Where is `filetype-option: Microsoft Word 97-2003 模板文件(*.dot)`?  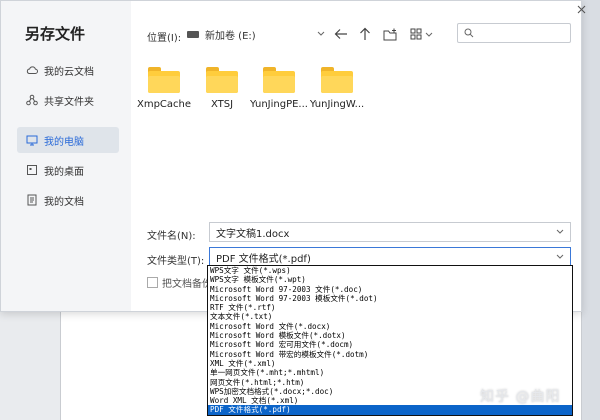 filetype-option: Microsoft Word 97-2003 模板文件(*.dot) is located at coordinates (390, 298).